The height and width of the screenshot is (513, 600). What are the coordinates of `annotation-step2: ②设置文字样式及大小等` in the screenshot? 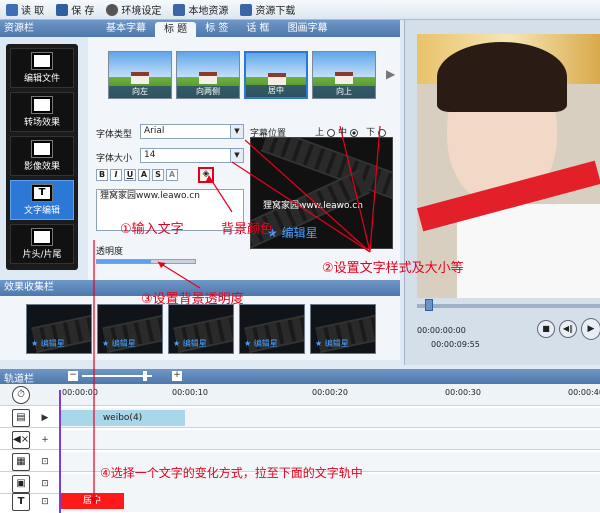 It's located at (393, 268).